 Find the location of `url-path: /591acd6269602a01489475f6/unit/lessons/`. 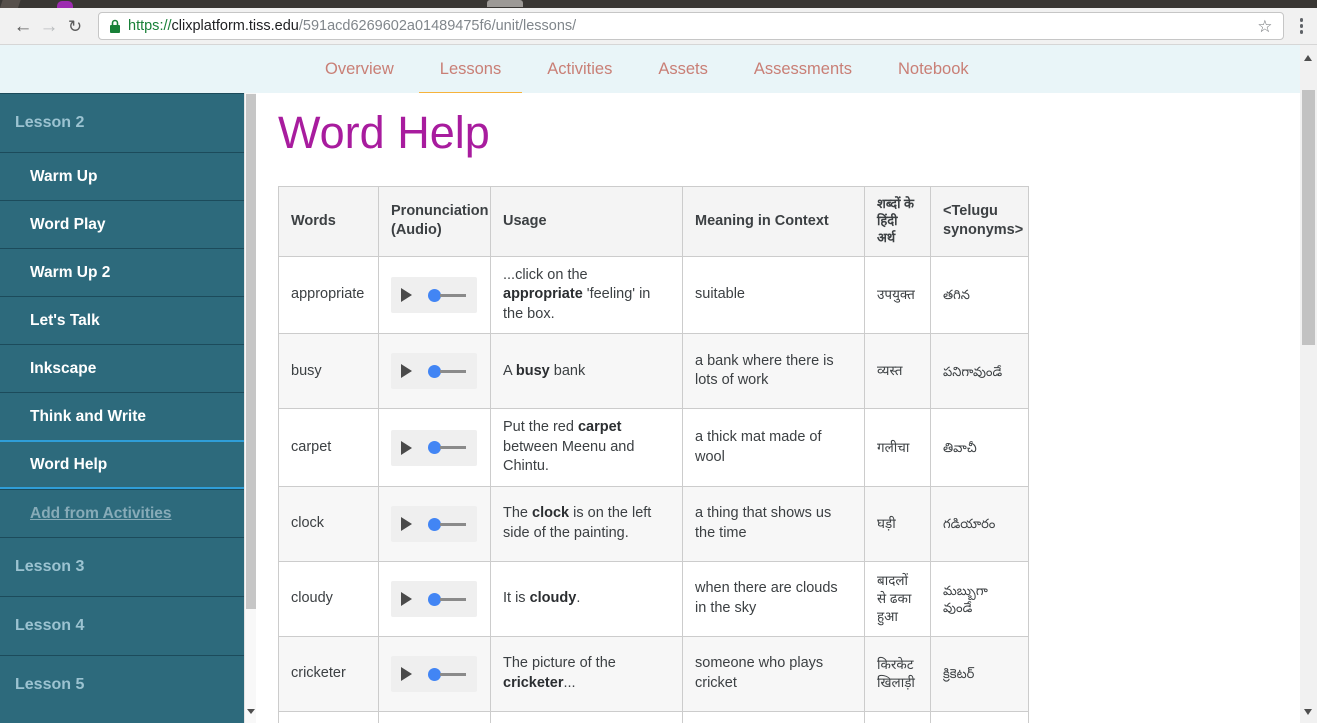

url-path: /591acd6269602a01489475f6/unit/lessons/ is located at coordinates (437, 26).